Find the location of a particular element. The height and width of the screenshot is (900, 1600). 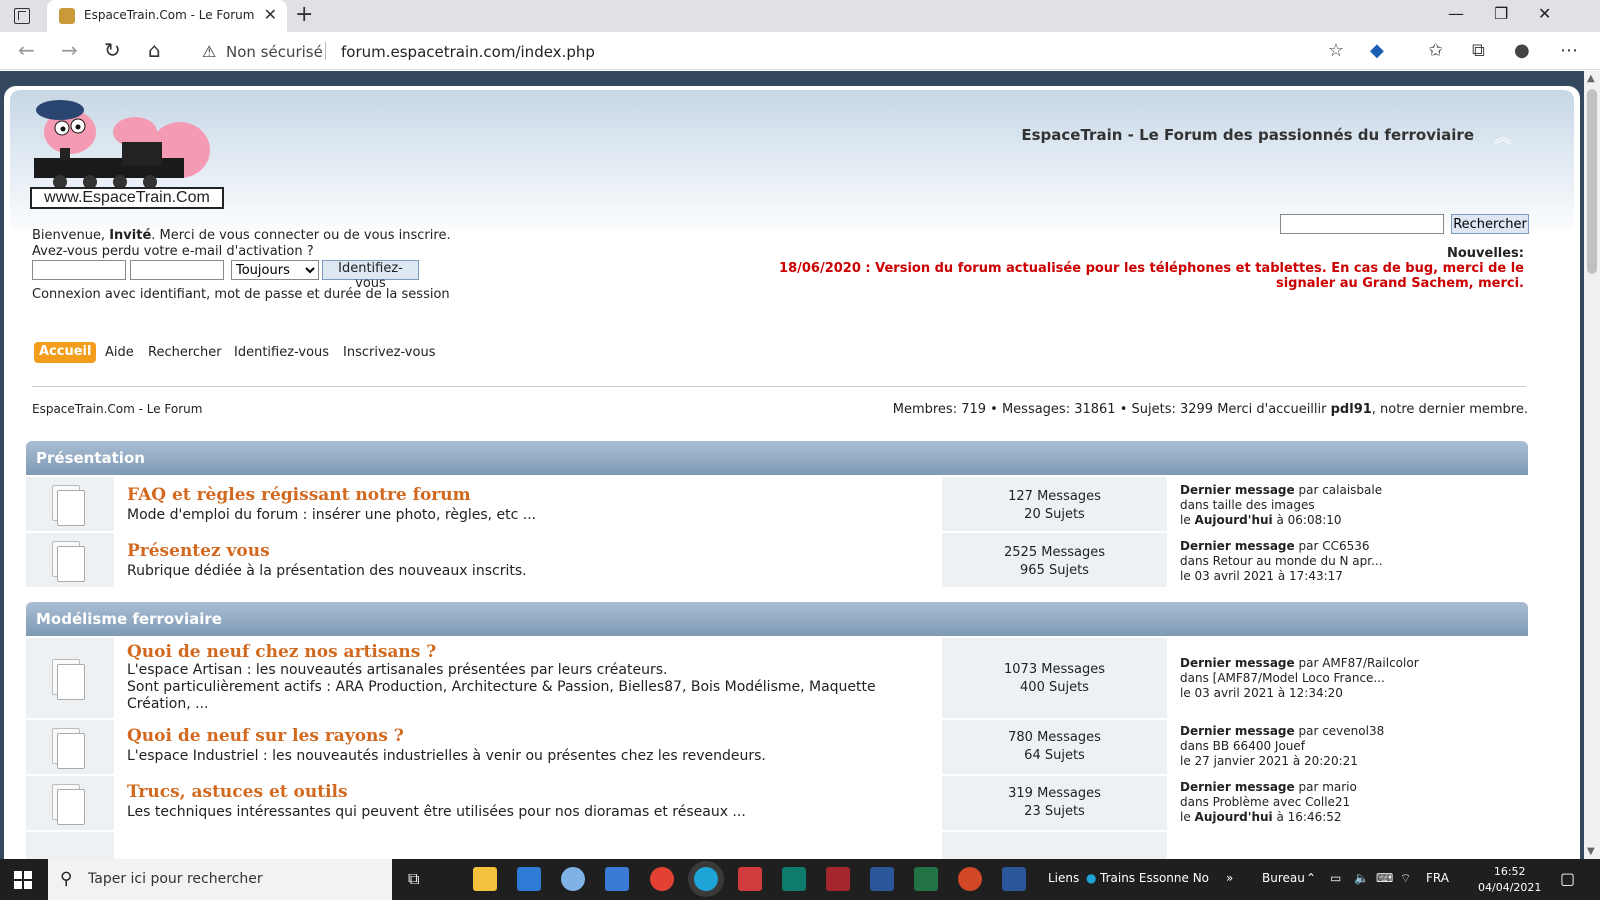

desktop-toolbar-label: Bureau is located at coordinates (1283, 878).